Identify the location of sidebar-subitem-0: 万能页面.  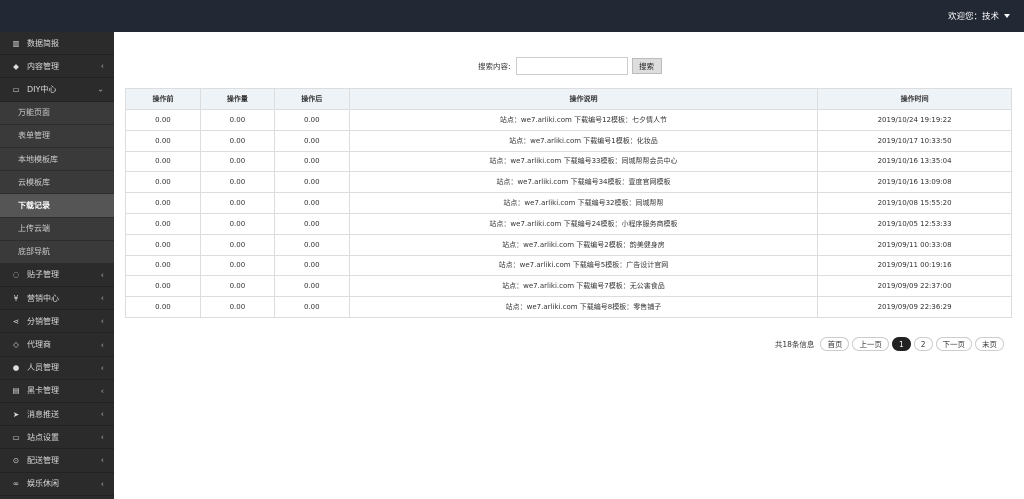
(57, 113).